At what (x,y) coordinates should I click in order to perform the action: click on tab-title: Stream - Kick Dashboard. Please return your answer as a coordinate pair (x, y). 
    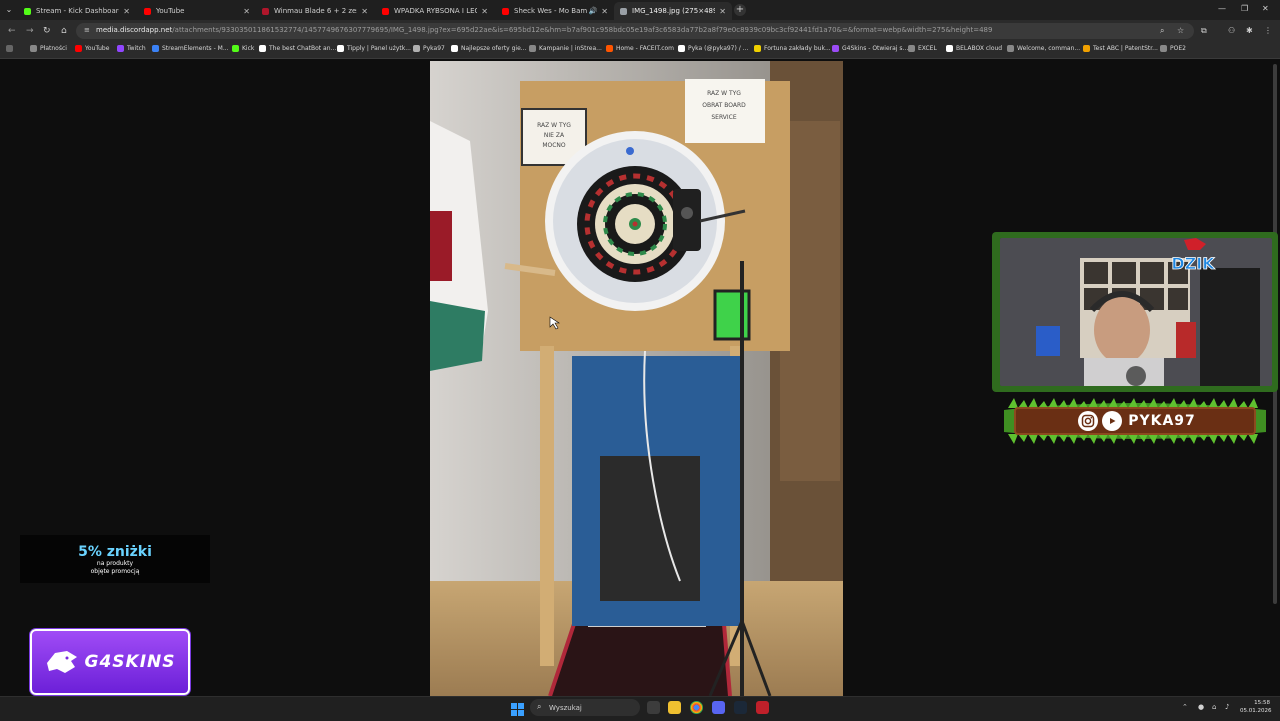
    Looking at the image, I should click on (78, 11).